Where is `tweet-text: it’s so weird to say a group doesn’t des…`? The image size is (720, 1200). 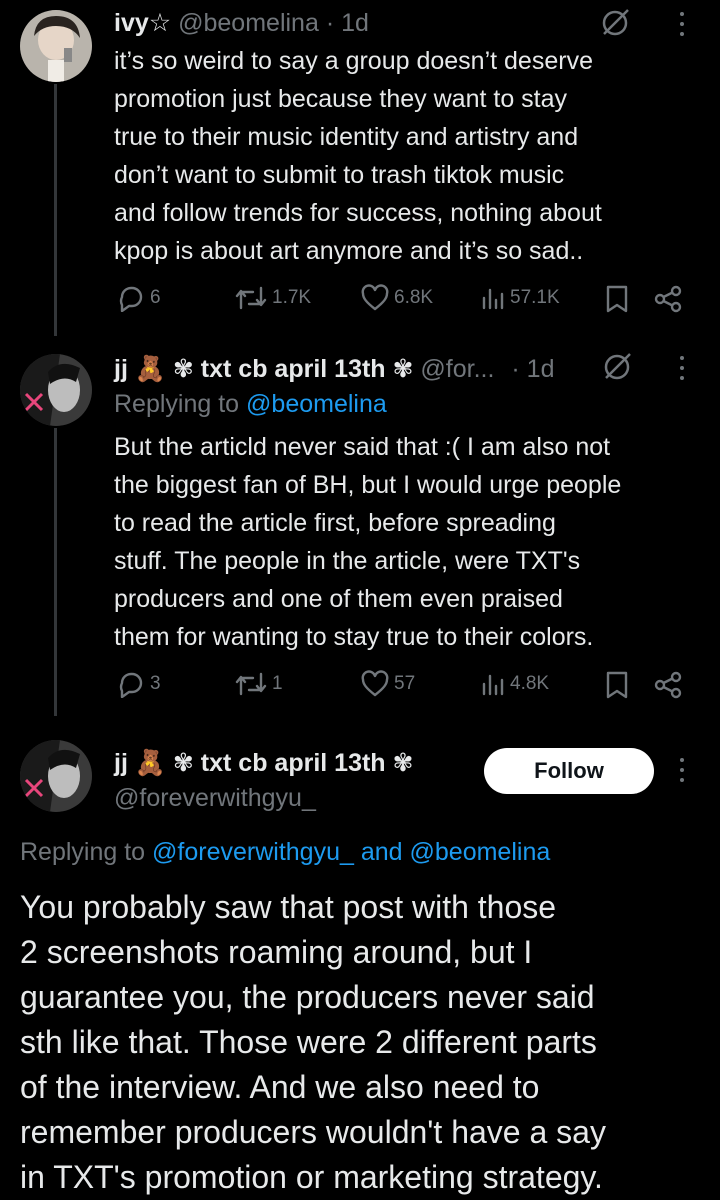
tweet-text: it’s so weird to say a group doesn’t des… is located at coordinates (358, 156).